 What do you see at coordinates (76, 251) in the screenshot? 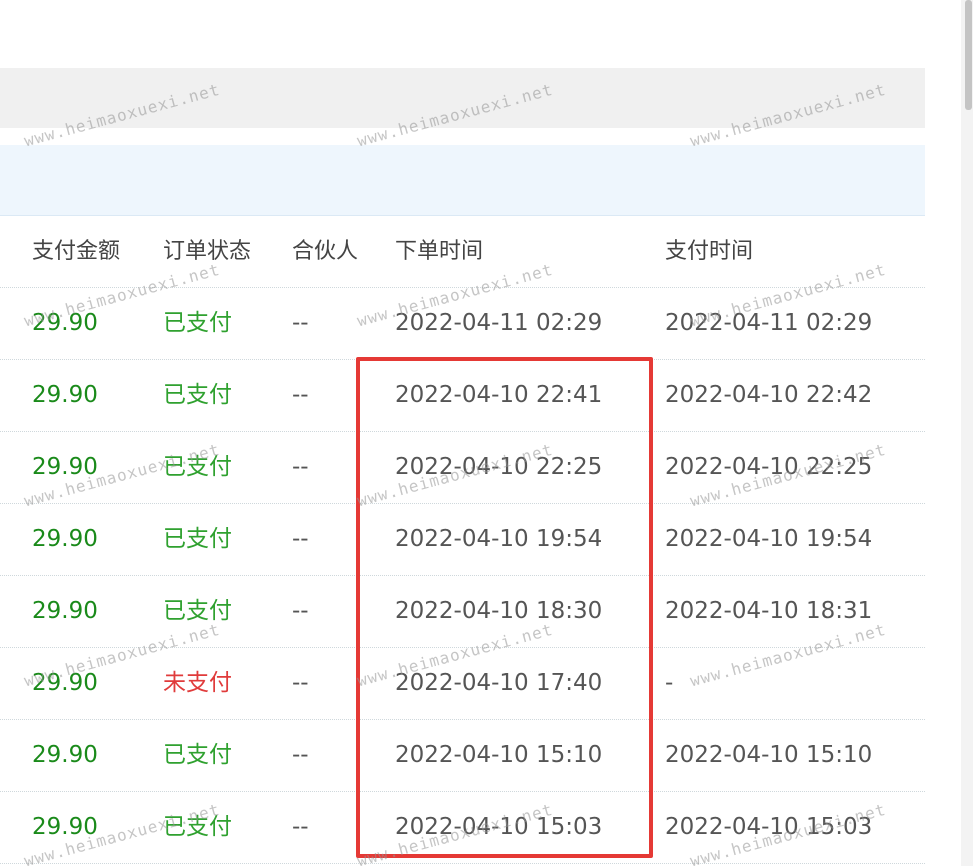
I see `header-amount: 支付金额` at bounding box center [76, 251].